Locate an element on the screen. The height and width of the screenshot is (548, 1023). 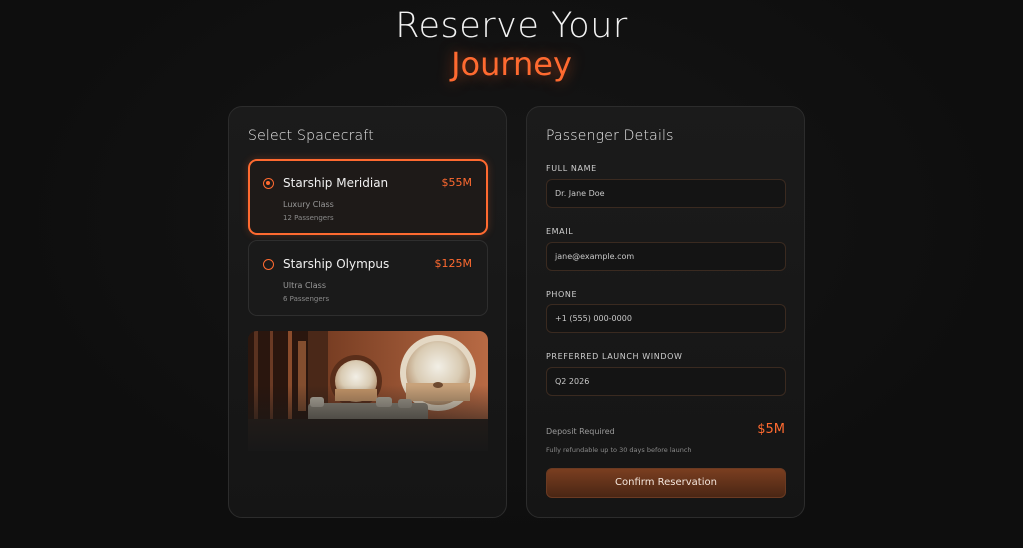
radio-unselected-icon is located at coordinates (268, 264).